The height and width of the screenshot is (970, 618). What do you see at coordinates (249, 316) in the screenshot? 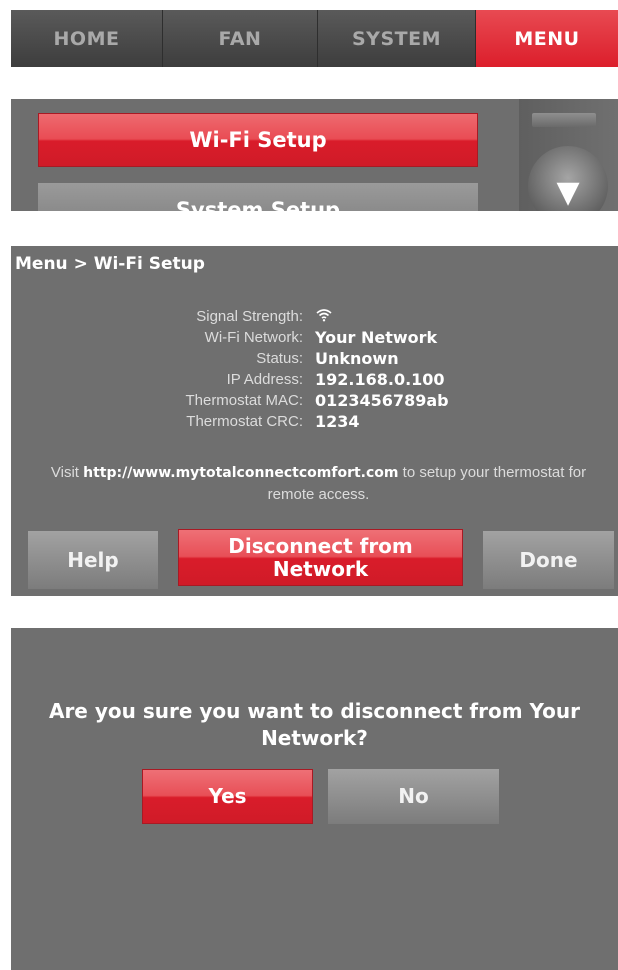
I see `info-label: Signal Strength:` at bounding box center [249, 316].